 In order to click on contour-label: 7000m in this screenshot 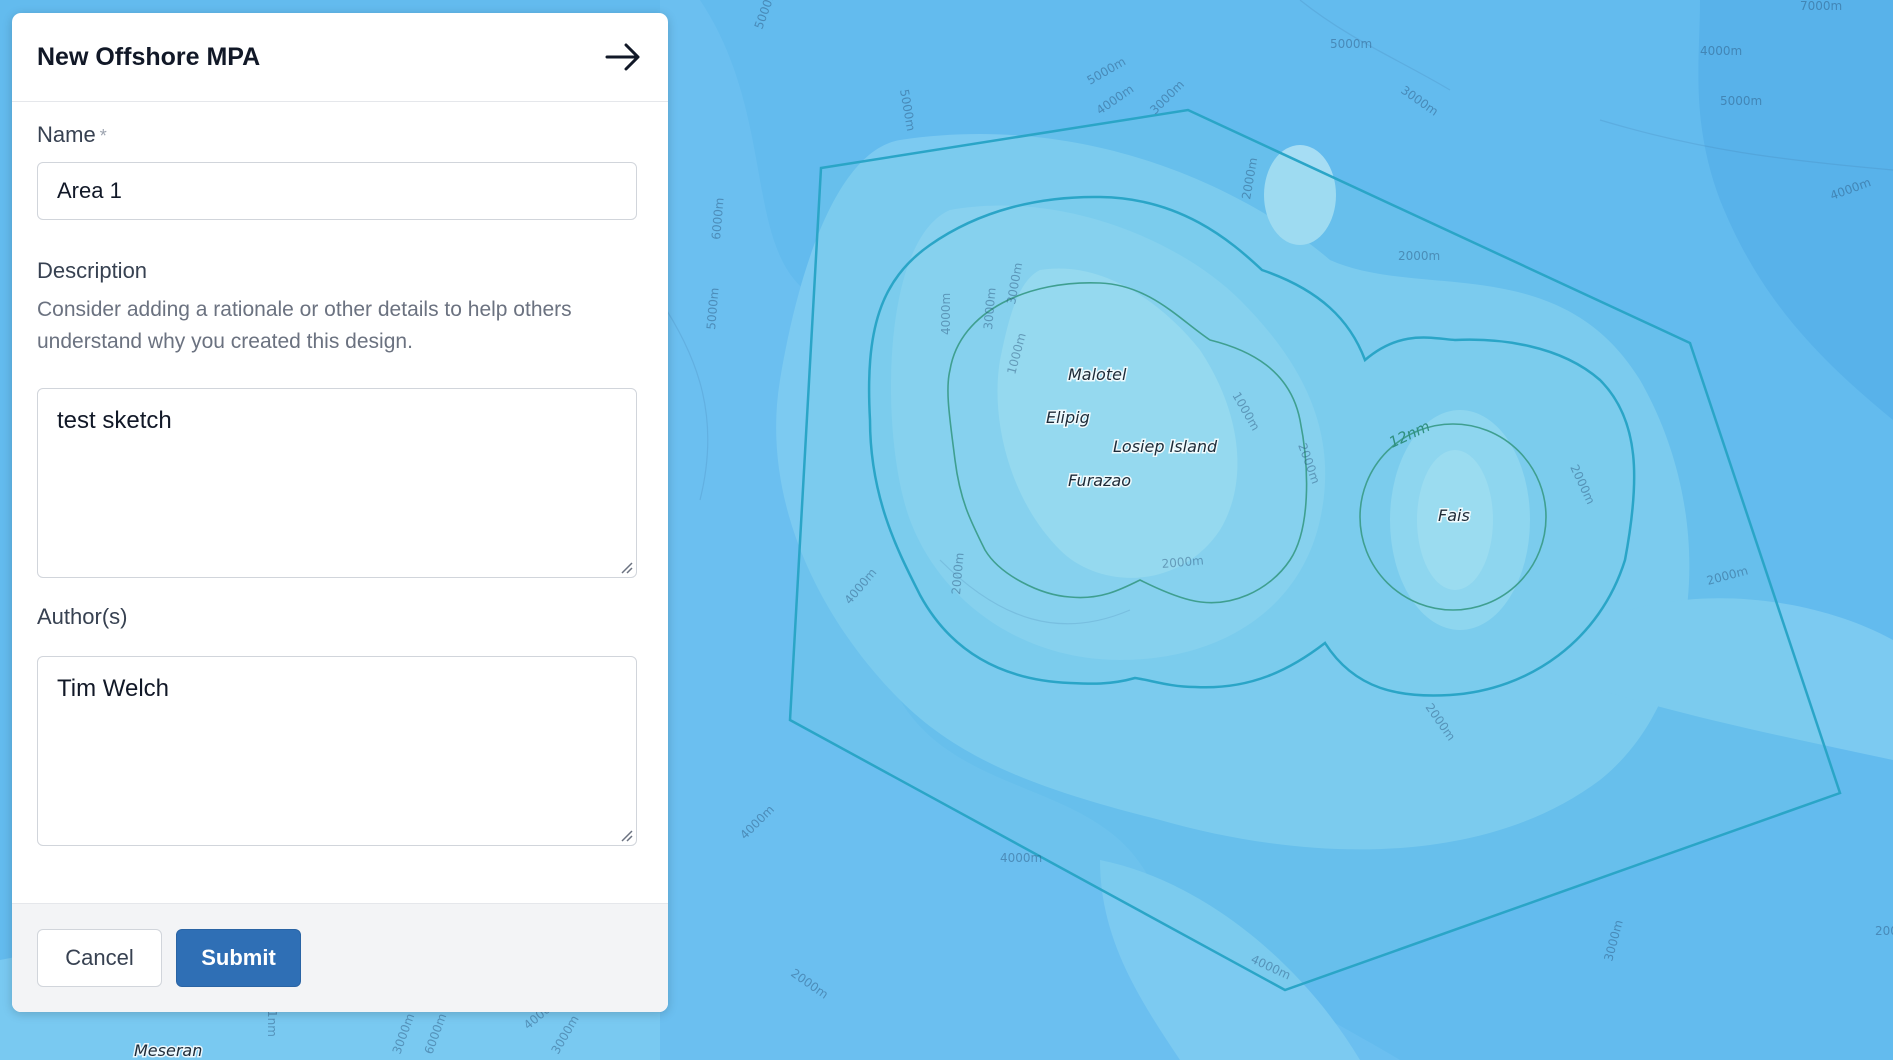, I will do `click(1821, 6)`.